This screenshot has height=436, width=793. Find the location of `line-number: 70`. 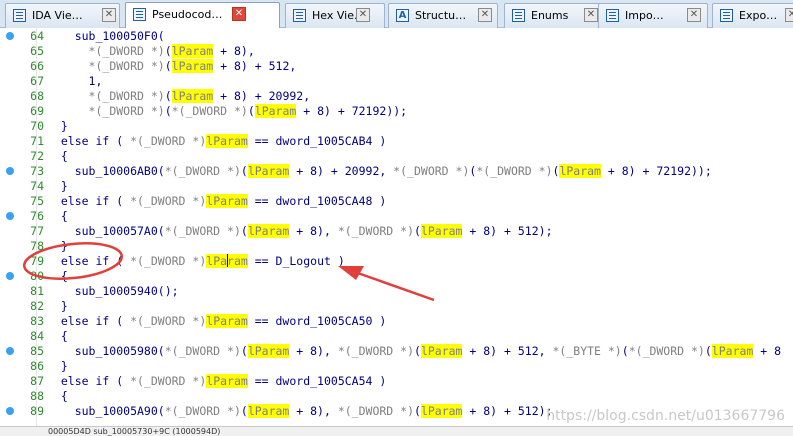

line-number: 70 is located at coordinates (37, 126).